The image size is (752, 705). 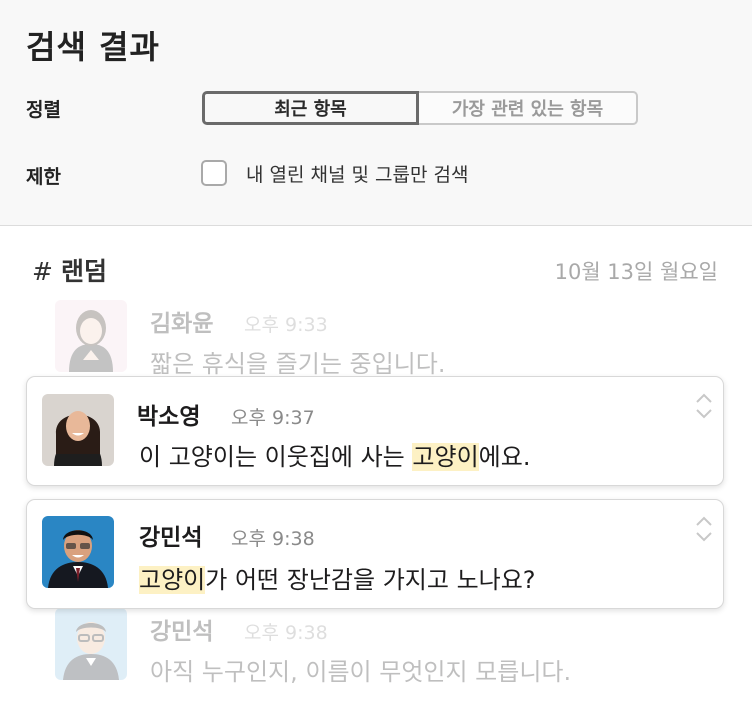 What do you see at coordinates (375, 554) in the screenshot?
I see `message-card: 강민석 오후 9:38 고양이가 어떤 장난감을 가지고 노나요?` at bounding box center [375, 554].